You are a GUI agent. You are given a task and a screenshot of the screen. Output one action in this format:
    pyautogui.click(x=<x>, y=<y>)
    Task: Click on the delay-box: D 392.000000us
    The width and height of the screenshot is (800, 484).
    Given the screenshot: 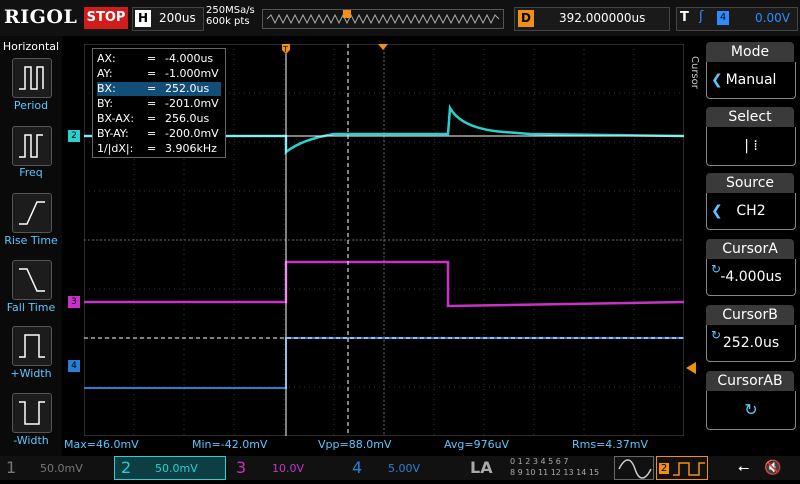 What is the action you would take?
    pyautogui.click(x=592, y=19)
    